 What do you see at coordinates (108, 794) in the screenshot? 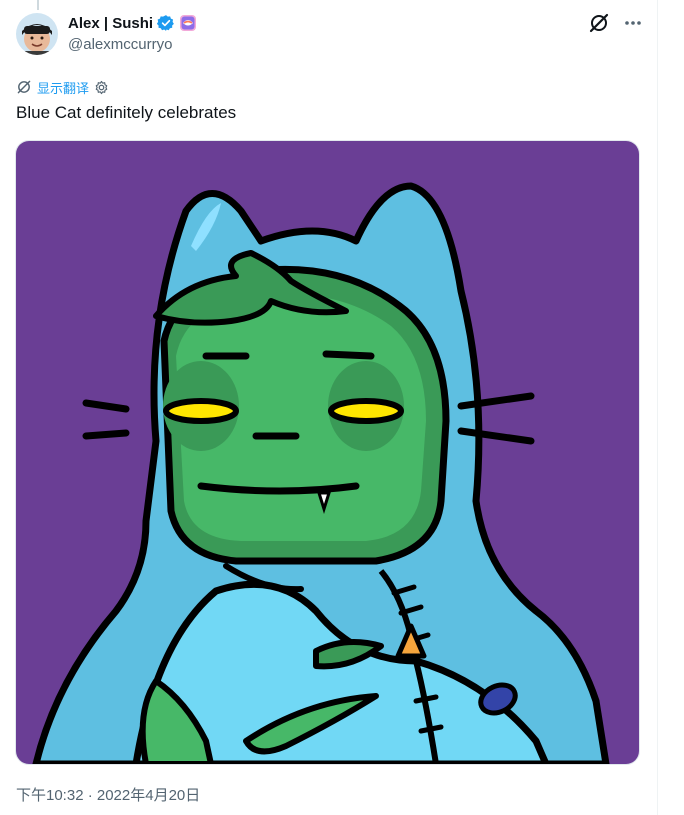
I see `tweet-timestamp: 下午10:32 · 2022年4月20日` at bounding box center [108, 794].